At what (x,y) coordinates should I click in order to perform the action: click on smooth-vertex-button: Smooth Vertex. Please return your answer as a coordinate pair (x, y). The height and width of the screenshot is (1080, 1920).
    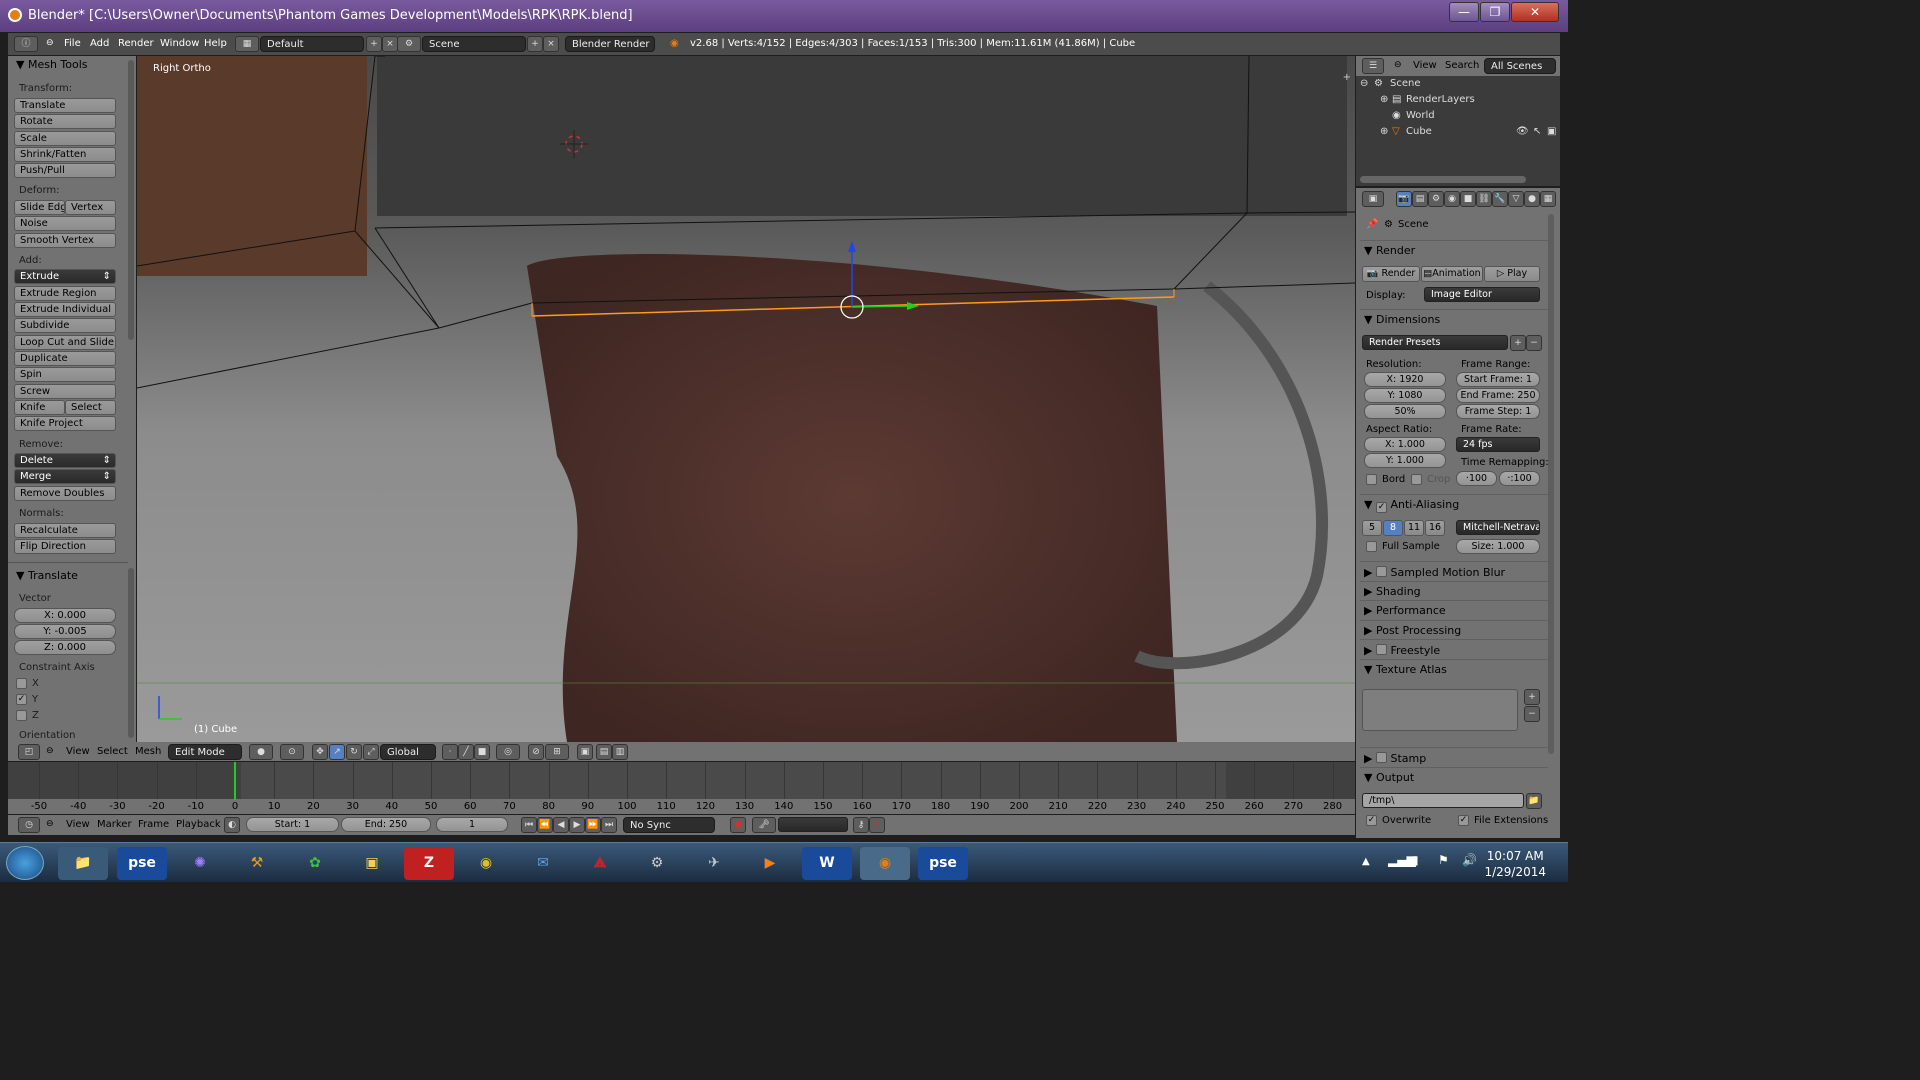
    Looking at the image, I should click on (65, 240).